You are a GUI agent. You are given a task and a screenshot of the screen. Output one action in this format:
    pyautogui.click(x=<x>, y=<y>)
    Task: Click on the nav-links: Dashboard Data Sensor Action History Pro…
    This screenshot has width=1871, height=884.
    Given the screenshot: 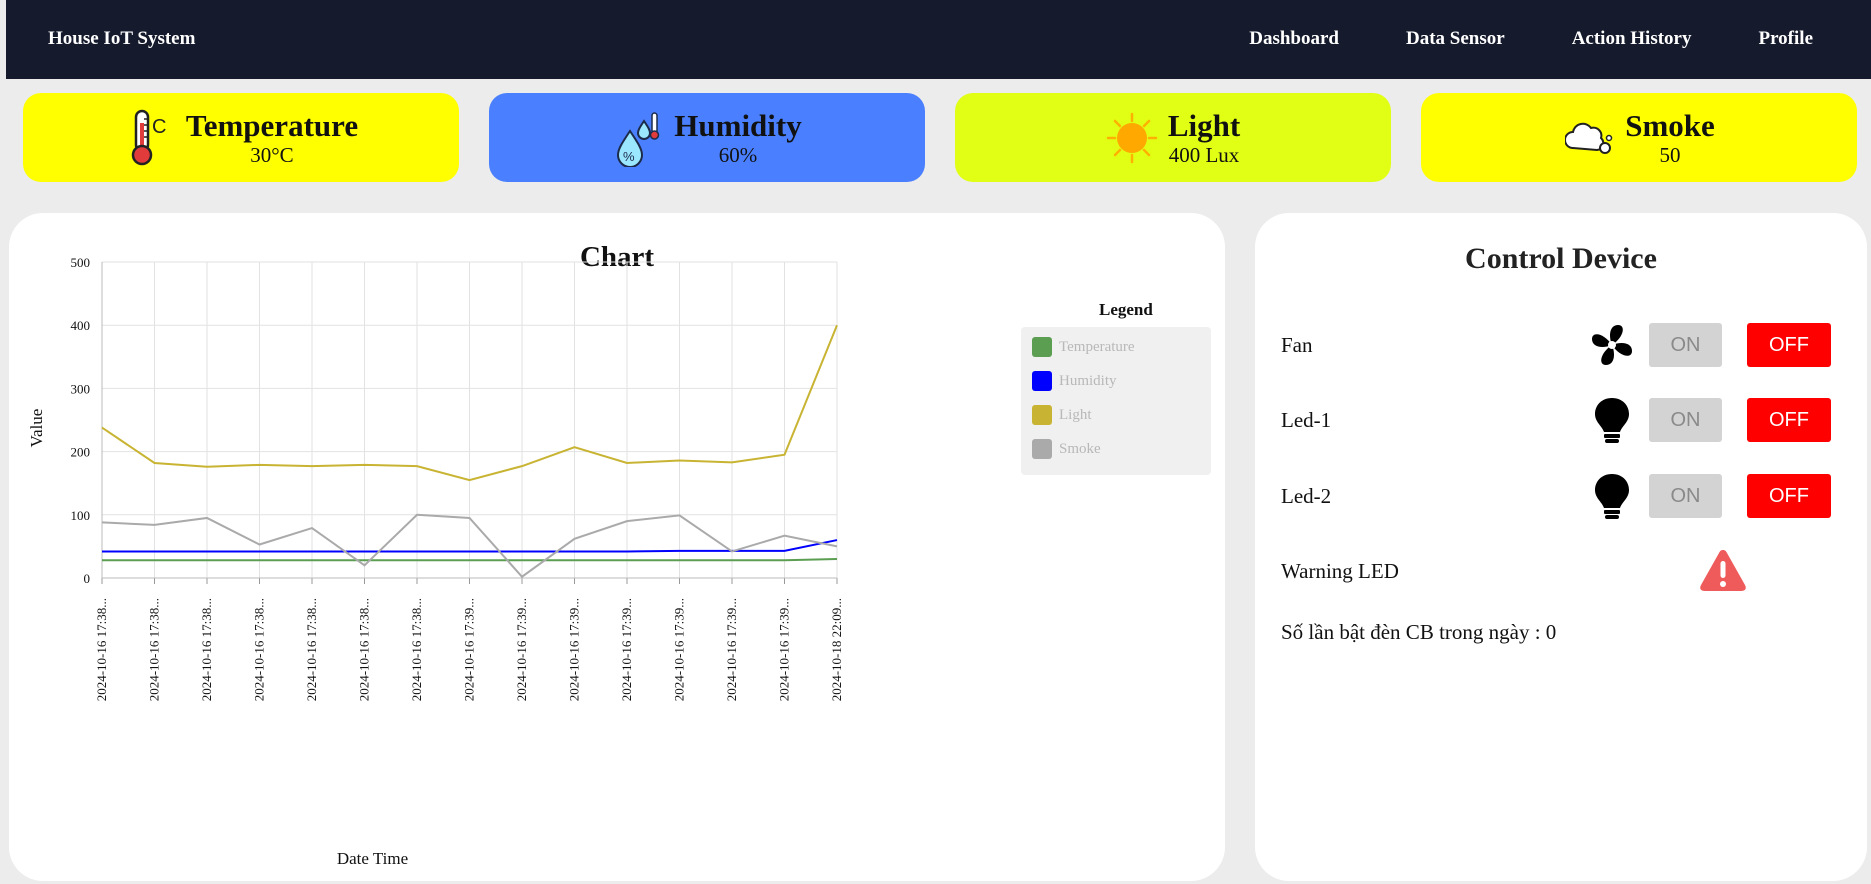 What is the action you would take?
    pyautogui.click(x=1497, y=39)
    